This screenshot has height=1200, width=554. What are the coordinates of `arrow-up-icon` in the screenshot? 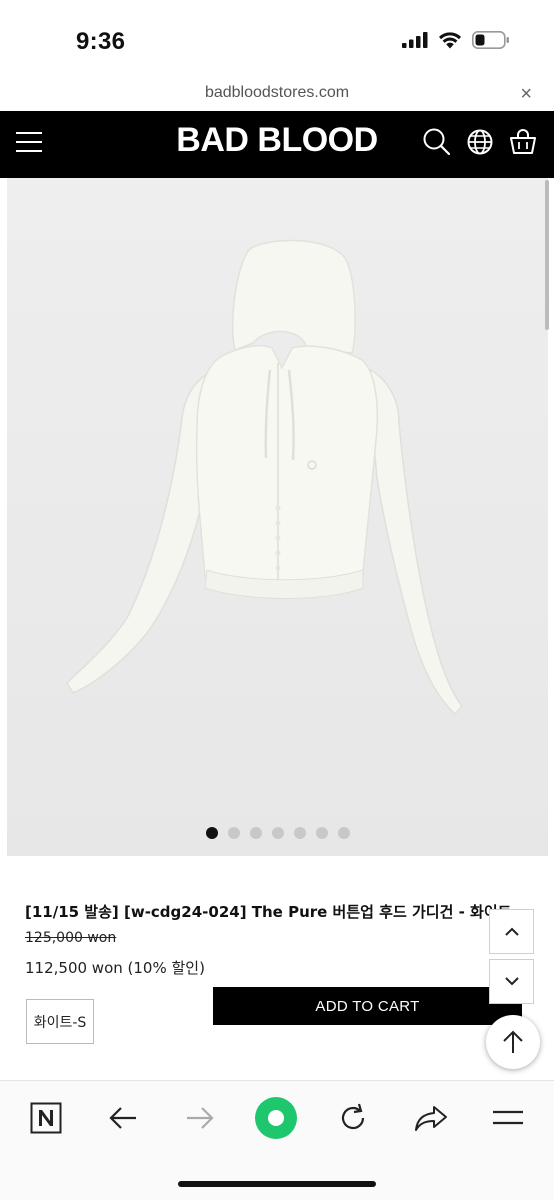 It's located at (513, 1041).